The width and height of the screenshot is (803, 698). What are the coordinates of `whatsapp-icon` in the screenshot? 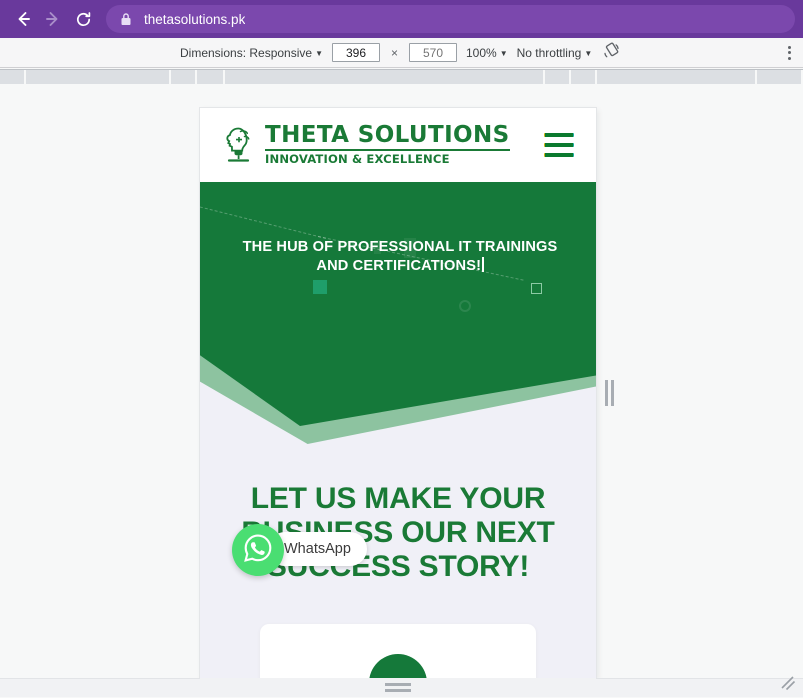 It's located at (258, 550).